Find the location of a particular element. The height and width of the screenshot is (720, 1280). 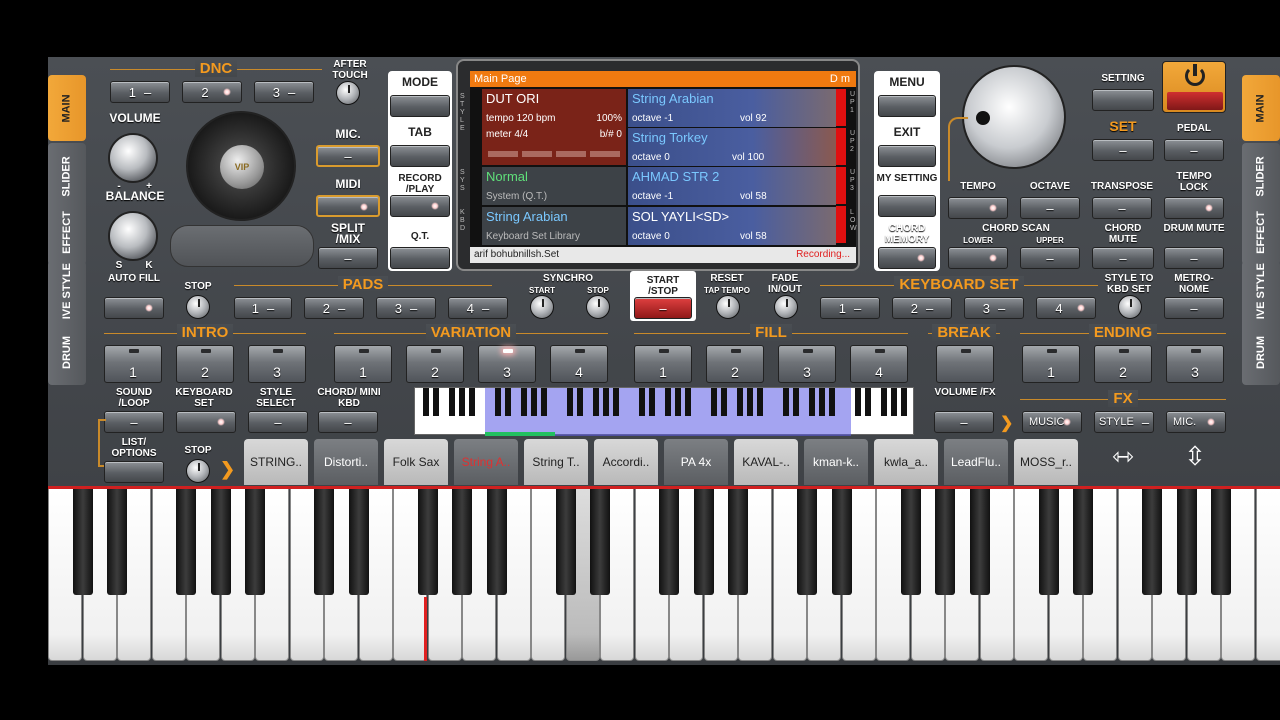

kbset-1-button: 1– is located at coordinates (850, 308).